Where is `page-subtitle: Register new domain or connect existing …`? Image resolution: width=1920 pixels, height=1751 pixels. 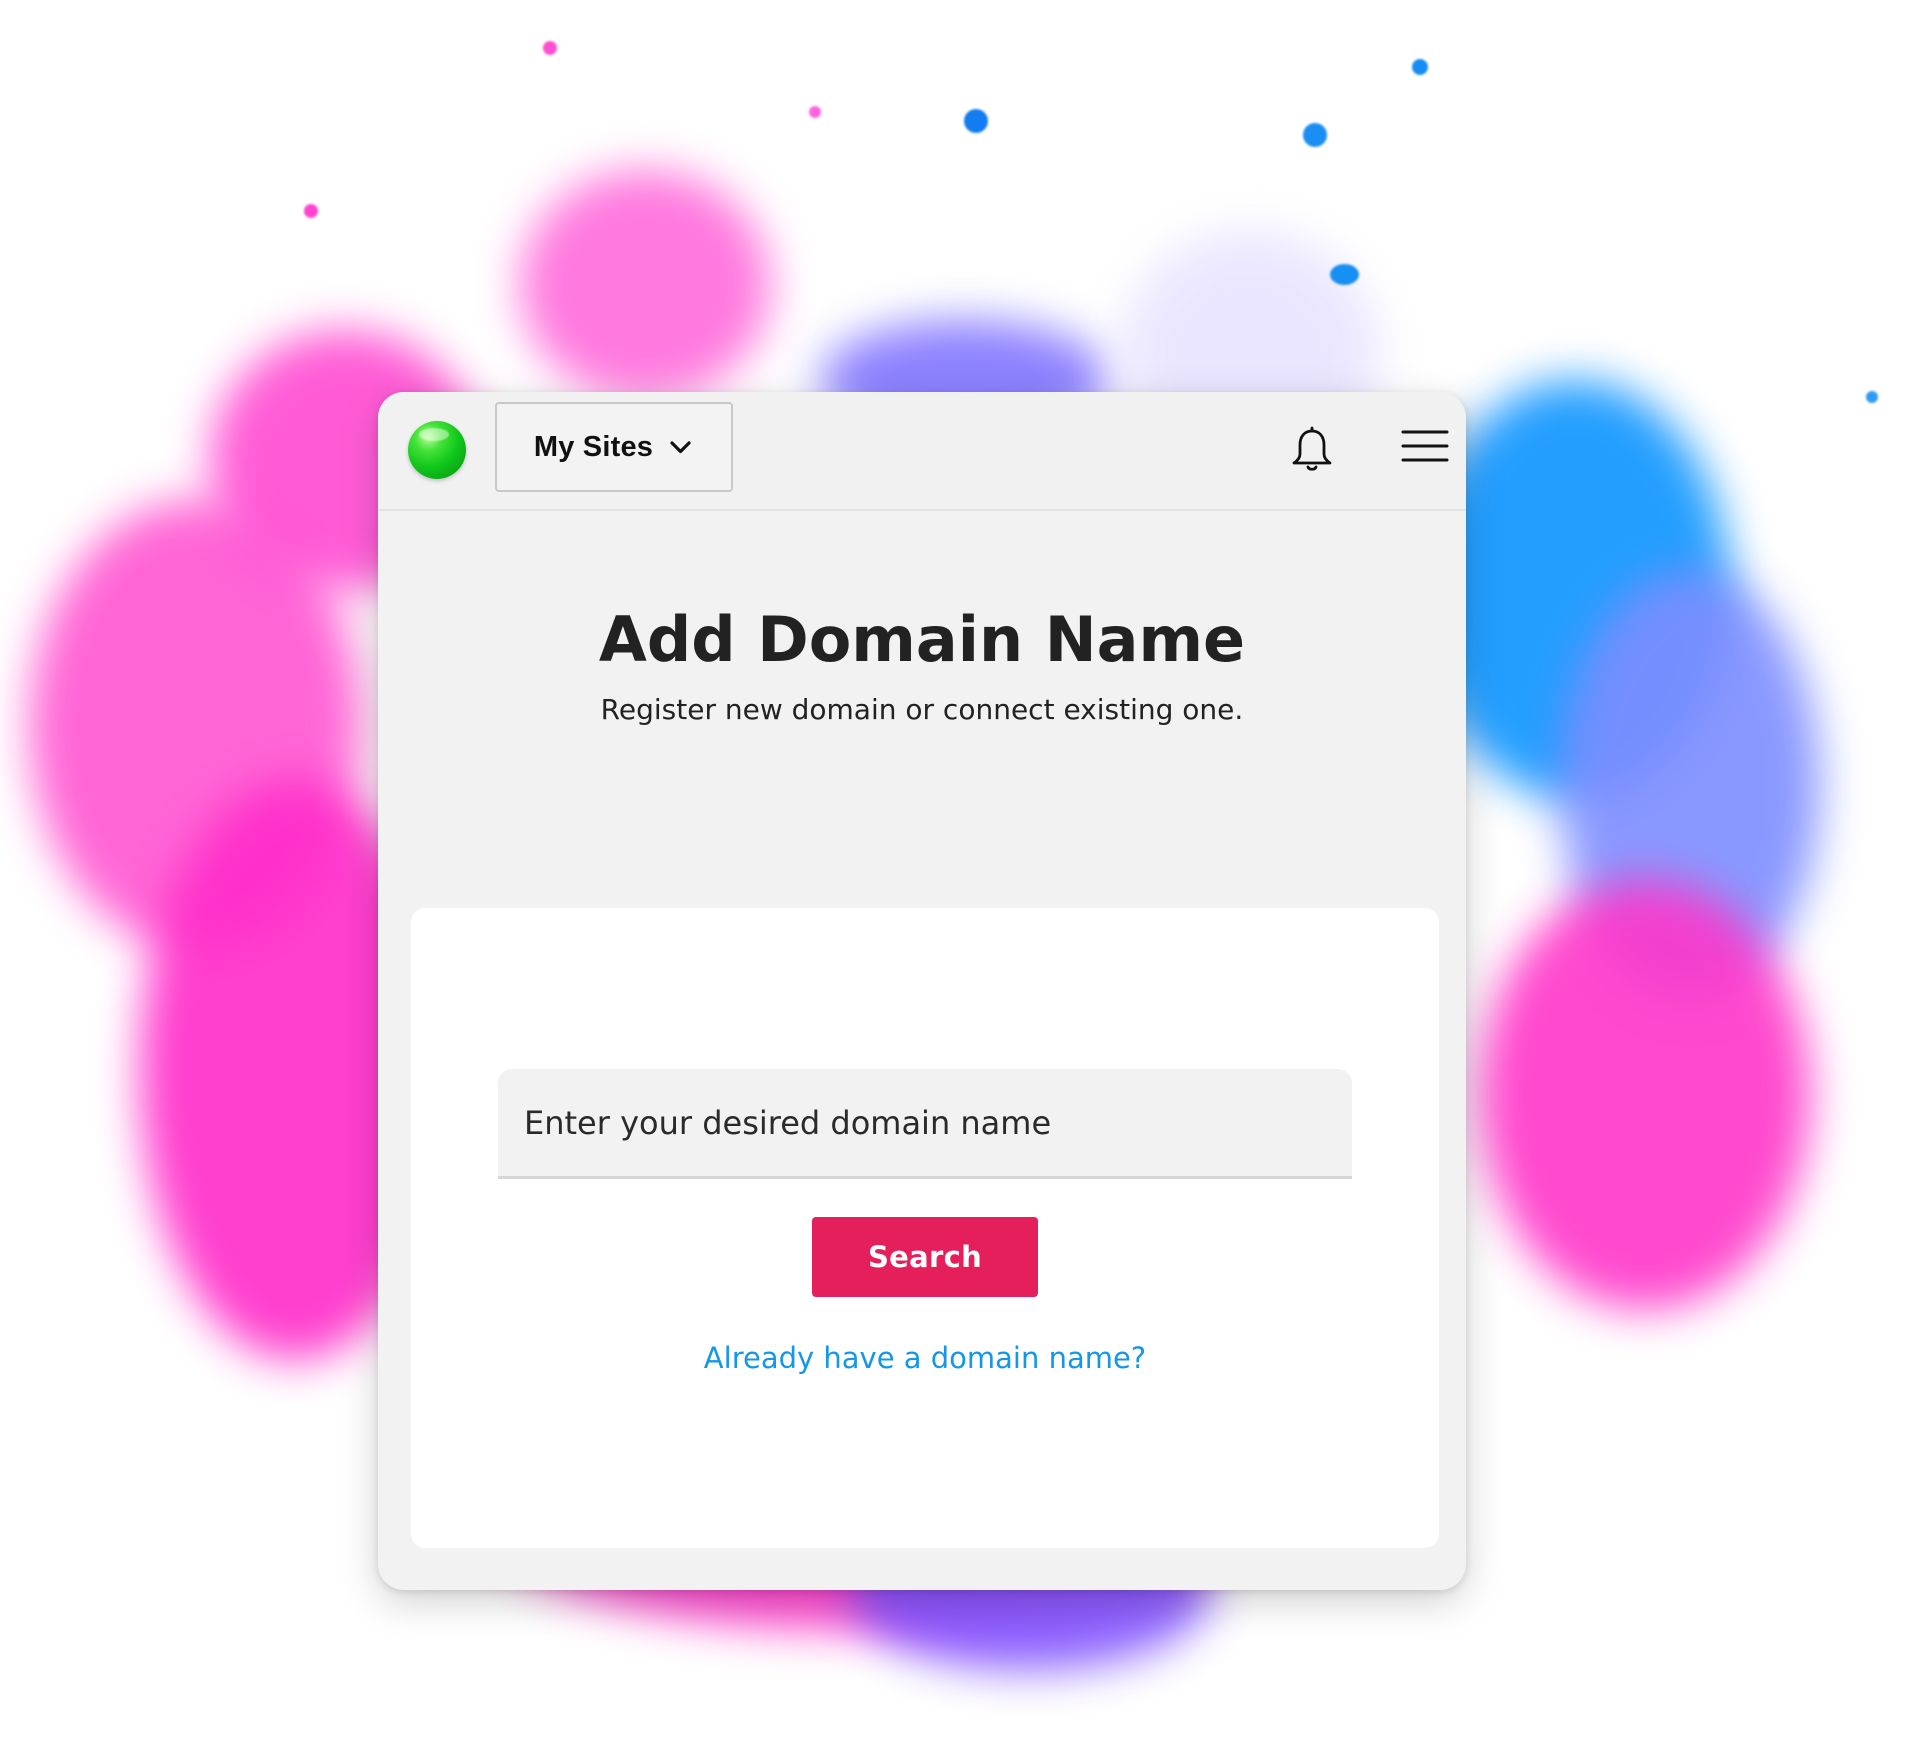
page-subtitle: Register new domain or connect existing … is located at coordinates (922, 709).